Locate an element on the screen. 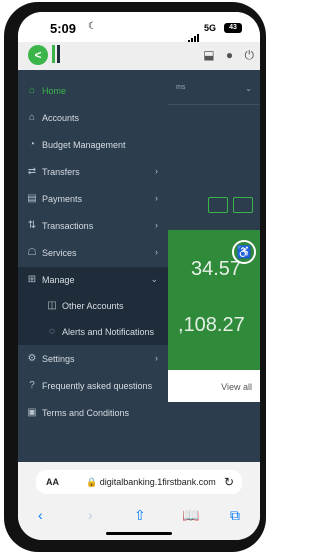  url-text: 🔒 digitalbanking.1firstbank.com is located at coordinates (151, 482).